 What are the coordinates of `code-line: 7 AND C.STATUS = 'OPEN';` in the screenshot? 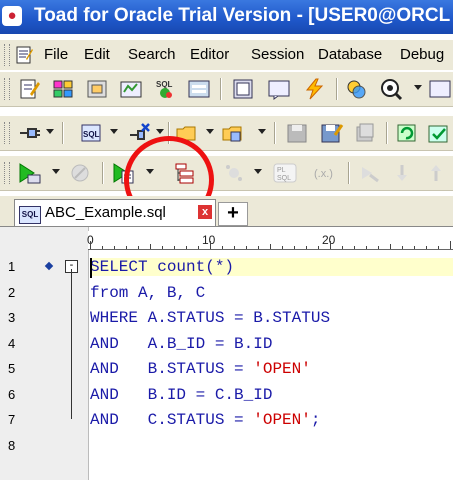 It's located at (226, 420).